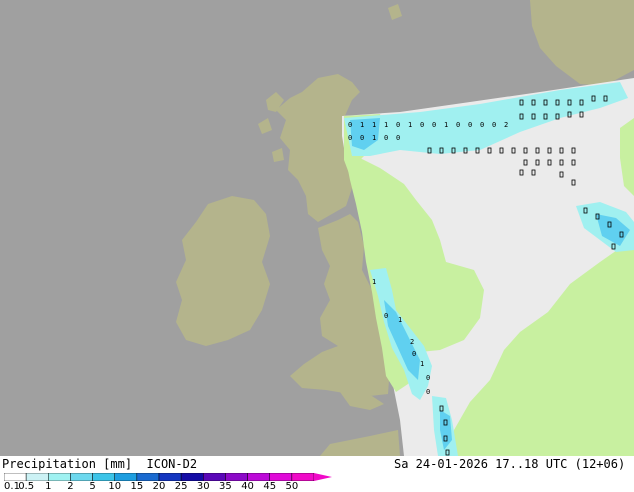  What do you see at coordinates (70, 486) in the screenshot?
I see `legend-tick-label: 2` at bounding box center [70, 486].